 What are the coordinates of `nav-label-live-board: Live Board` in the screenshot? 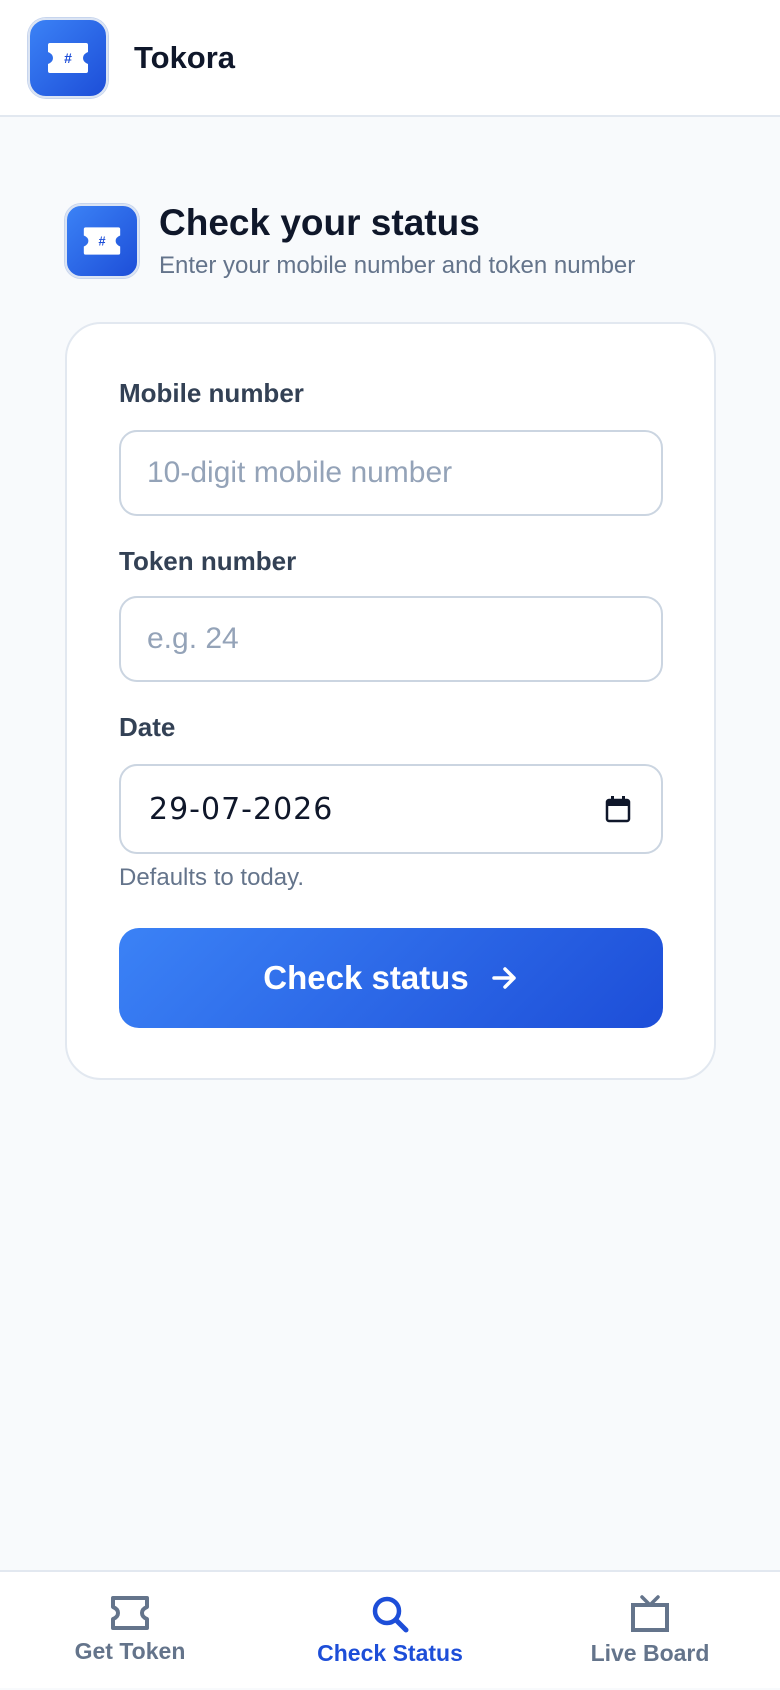 It's located at (650, 1653).